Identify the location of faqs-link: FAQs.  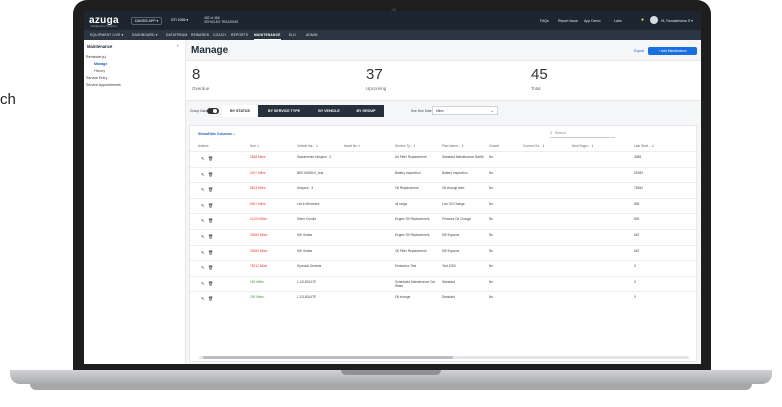
(544, 21).